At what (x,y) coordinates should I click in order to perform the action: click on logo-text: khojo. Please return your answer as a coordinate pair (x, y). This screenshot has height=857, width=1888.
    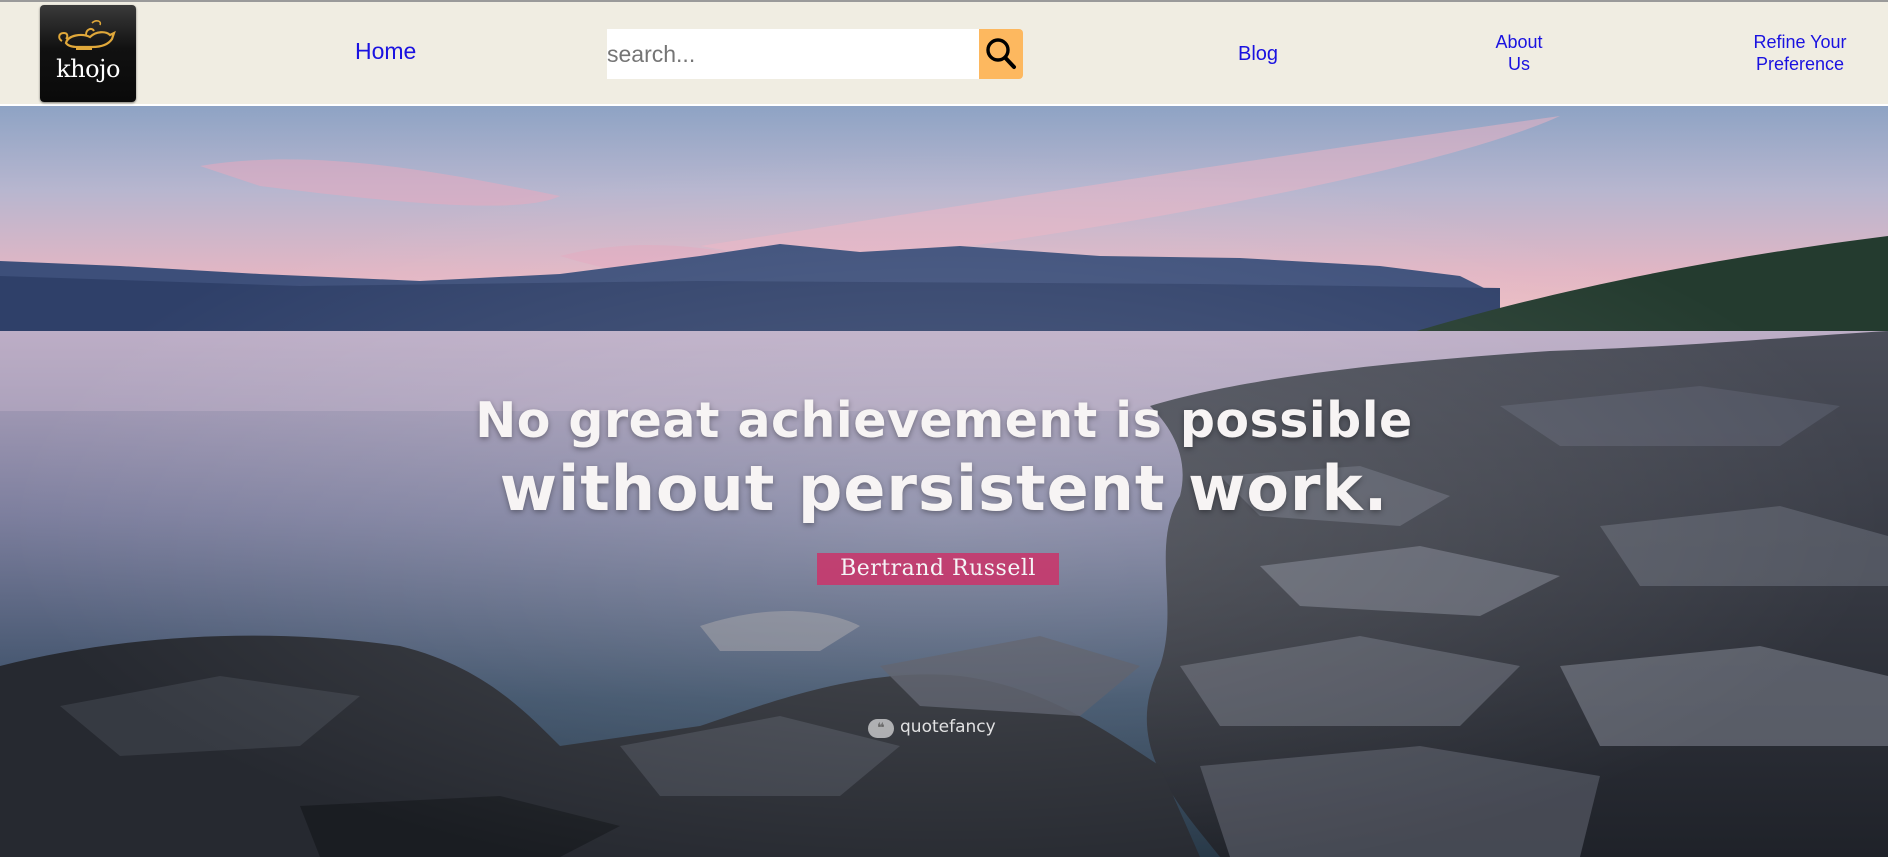
    Looking at the image, I should click on (88, 69).